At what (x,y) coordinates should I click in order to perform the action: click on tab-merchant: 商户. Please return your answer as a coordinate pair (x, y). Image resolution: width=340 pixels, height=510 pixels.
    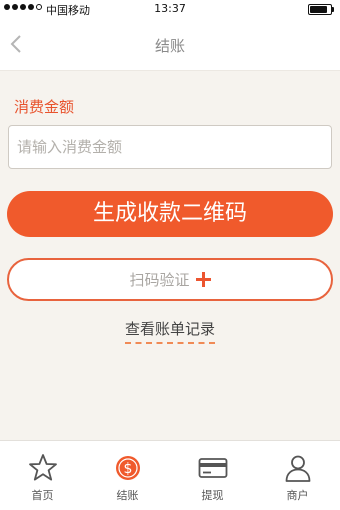
    Looking at the image, I should click on (297, 475).